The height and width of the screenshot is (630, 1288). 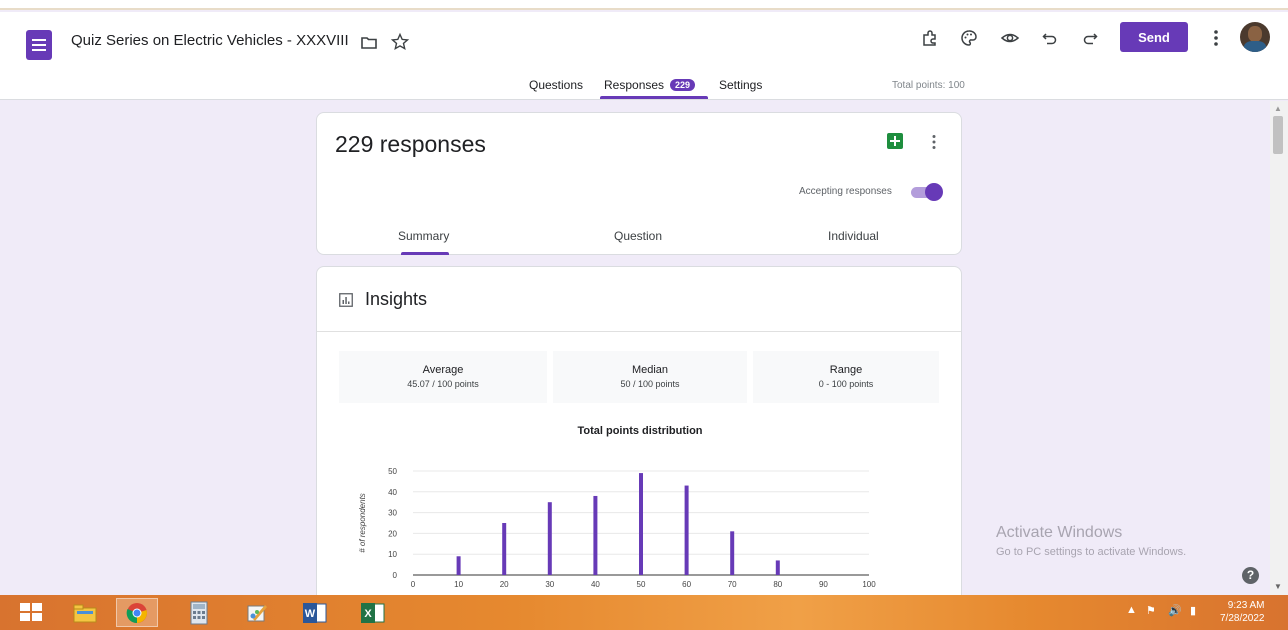 What do you see at coordinates (85, 612) in the screenshot?
I see `file-explorer-icon` at bounding box center [85, 612].